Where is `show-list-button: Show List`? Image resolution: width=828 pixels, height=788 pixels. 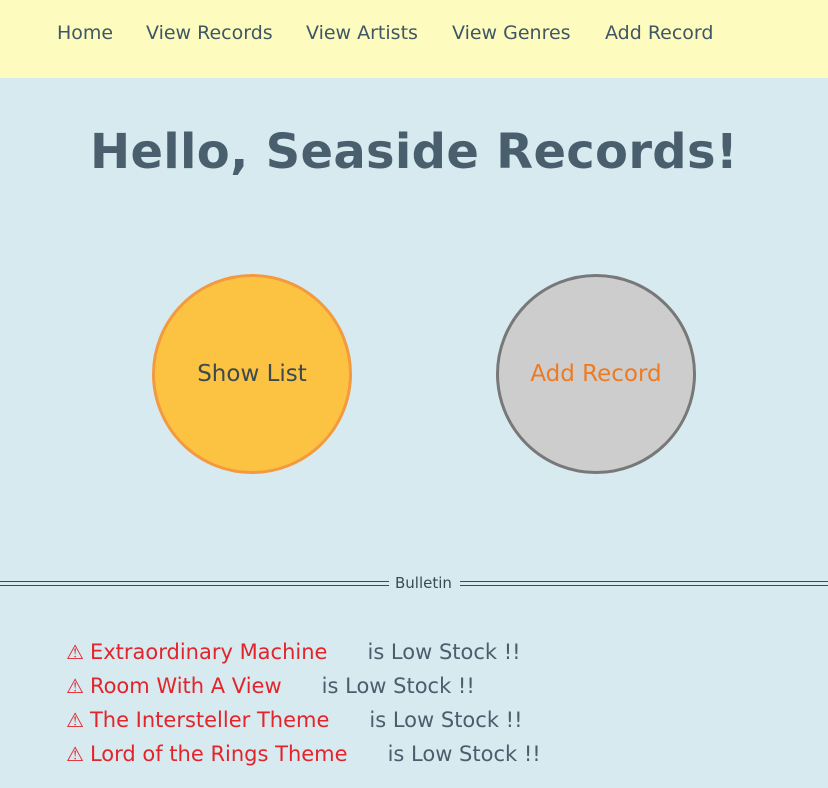 show-list-button: Show List is located at coordinates (252, 374).